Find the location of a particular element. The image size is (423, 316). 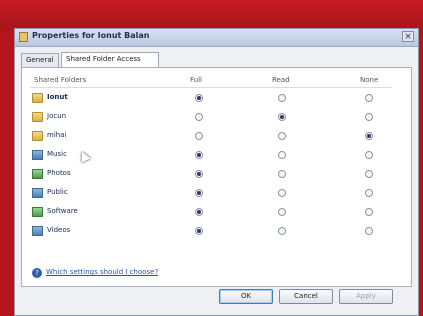

videos-library-icon is located at coordinates (37, 231).